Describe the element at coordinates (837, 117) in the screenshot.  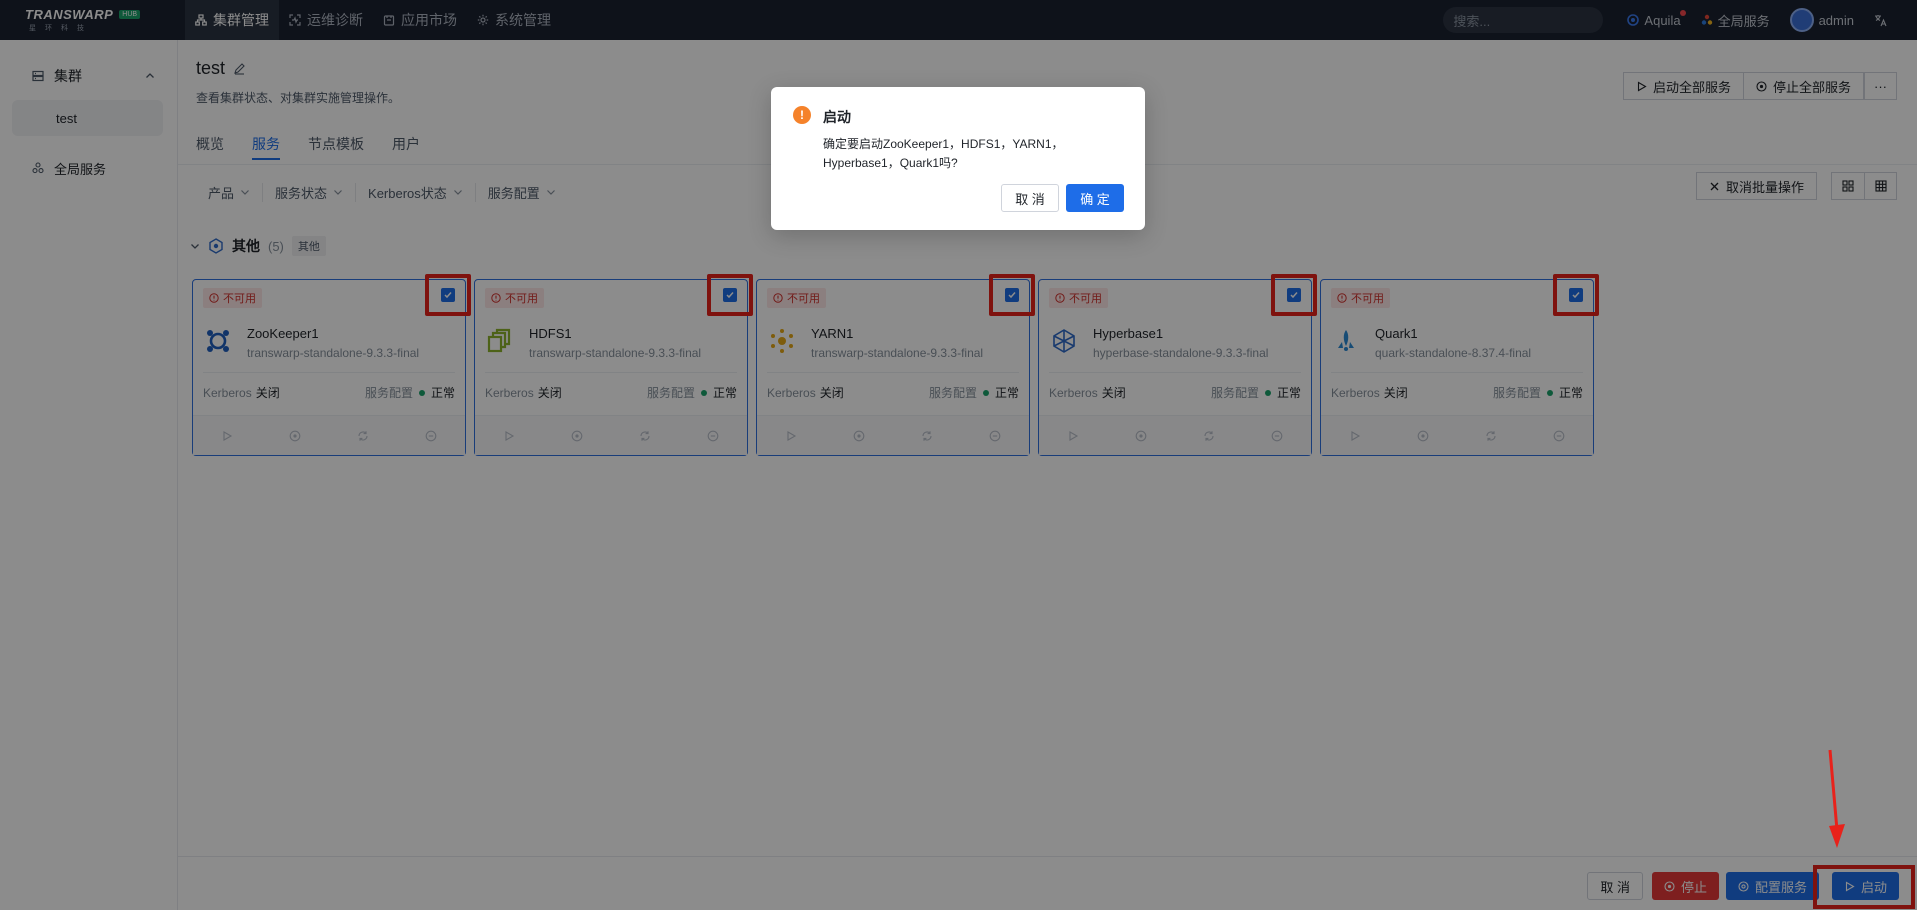
I see `dialog-title: 启动` at that location.